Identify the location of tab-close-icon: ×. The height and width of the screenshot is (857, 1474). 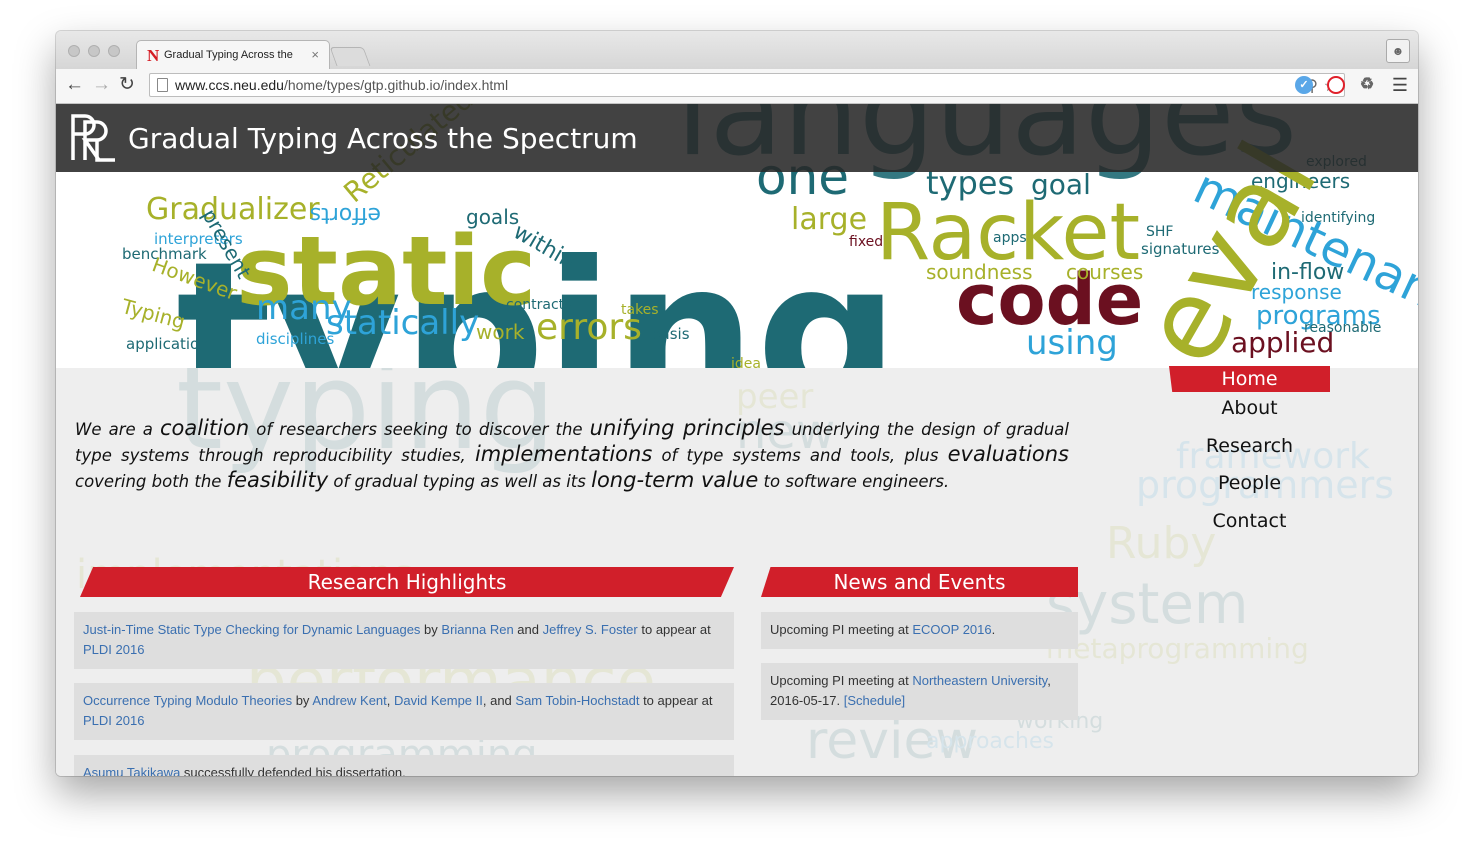
(315, 54).